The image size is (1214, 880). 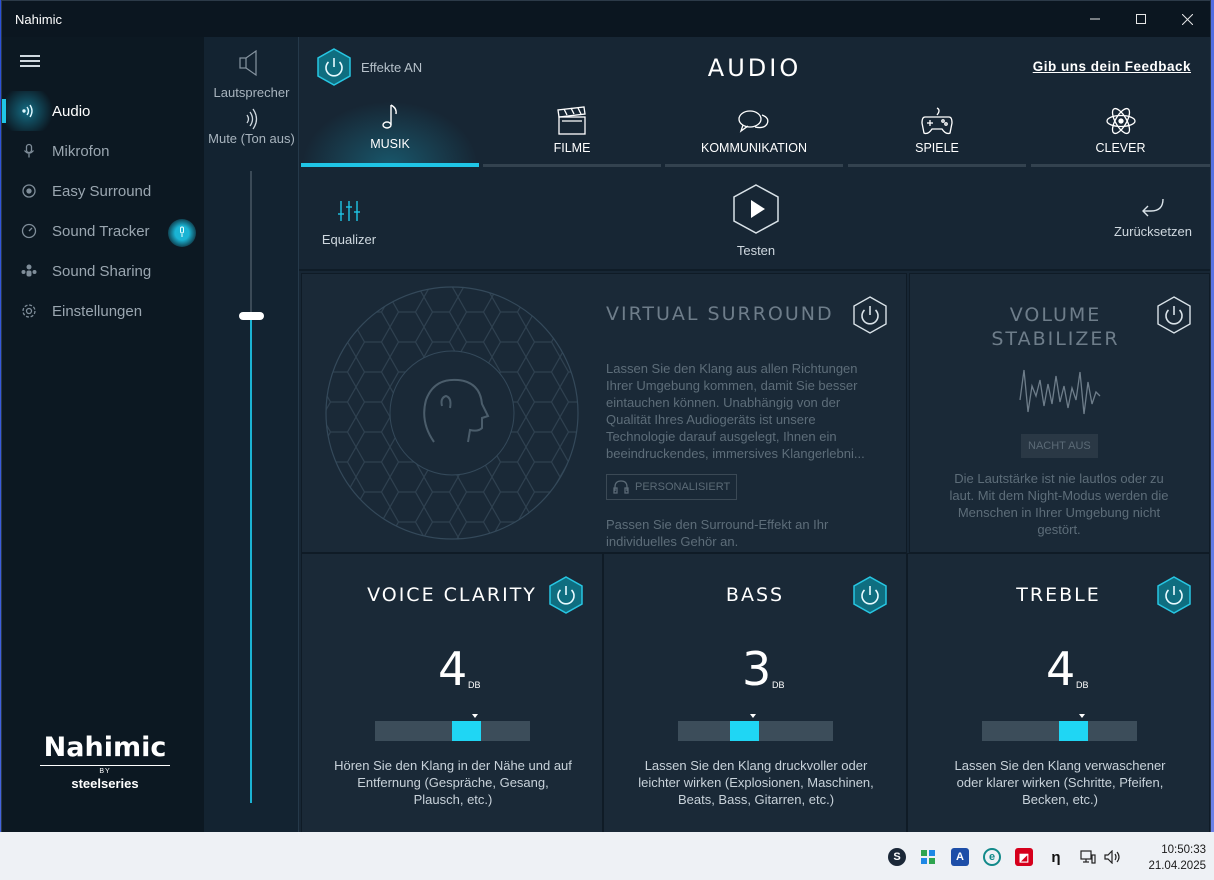 I want to click on mute-label: Mute (Ton aus), so click(x=251, y=139).